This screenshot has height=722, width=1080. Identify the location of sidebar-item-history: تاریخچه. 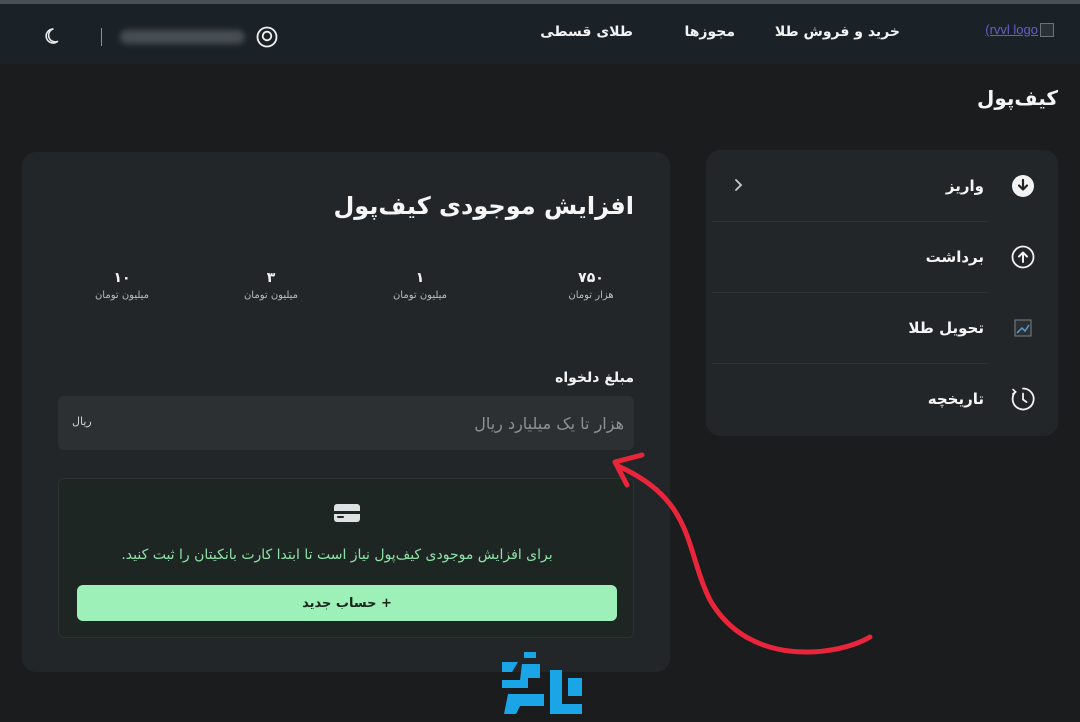
(882, 398).